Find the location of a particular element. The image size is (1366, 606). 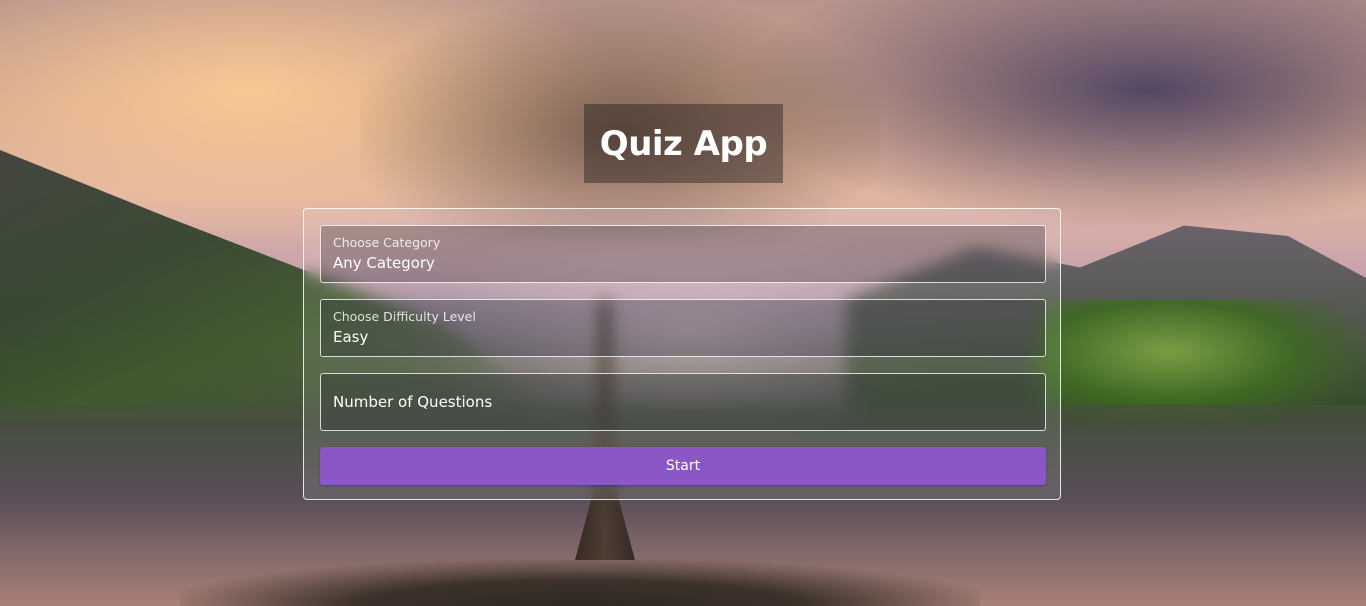

background-trees is located at coordinates (1201, 365).